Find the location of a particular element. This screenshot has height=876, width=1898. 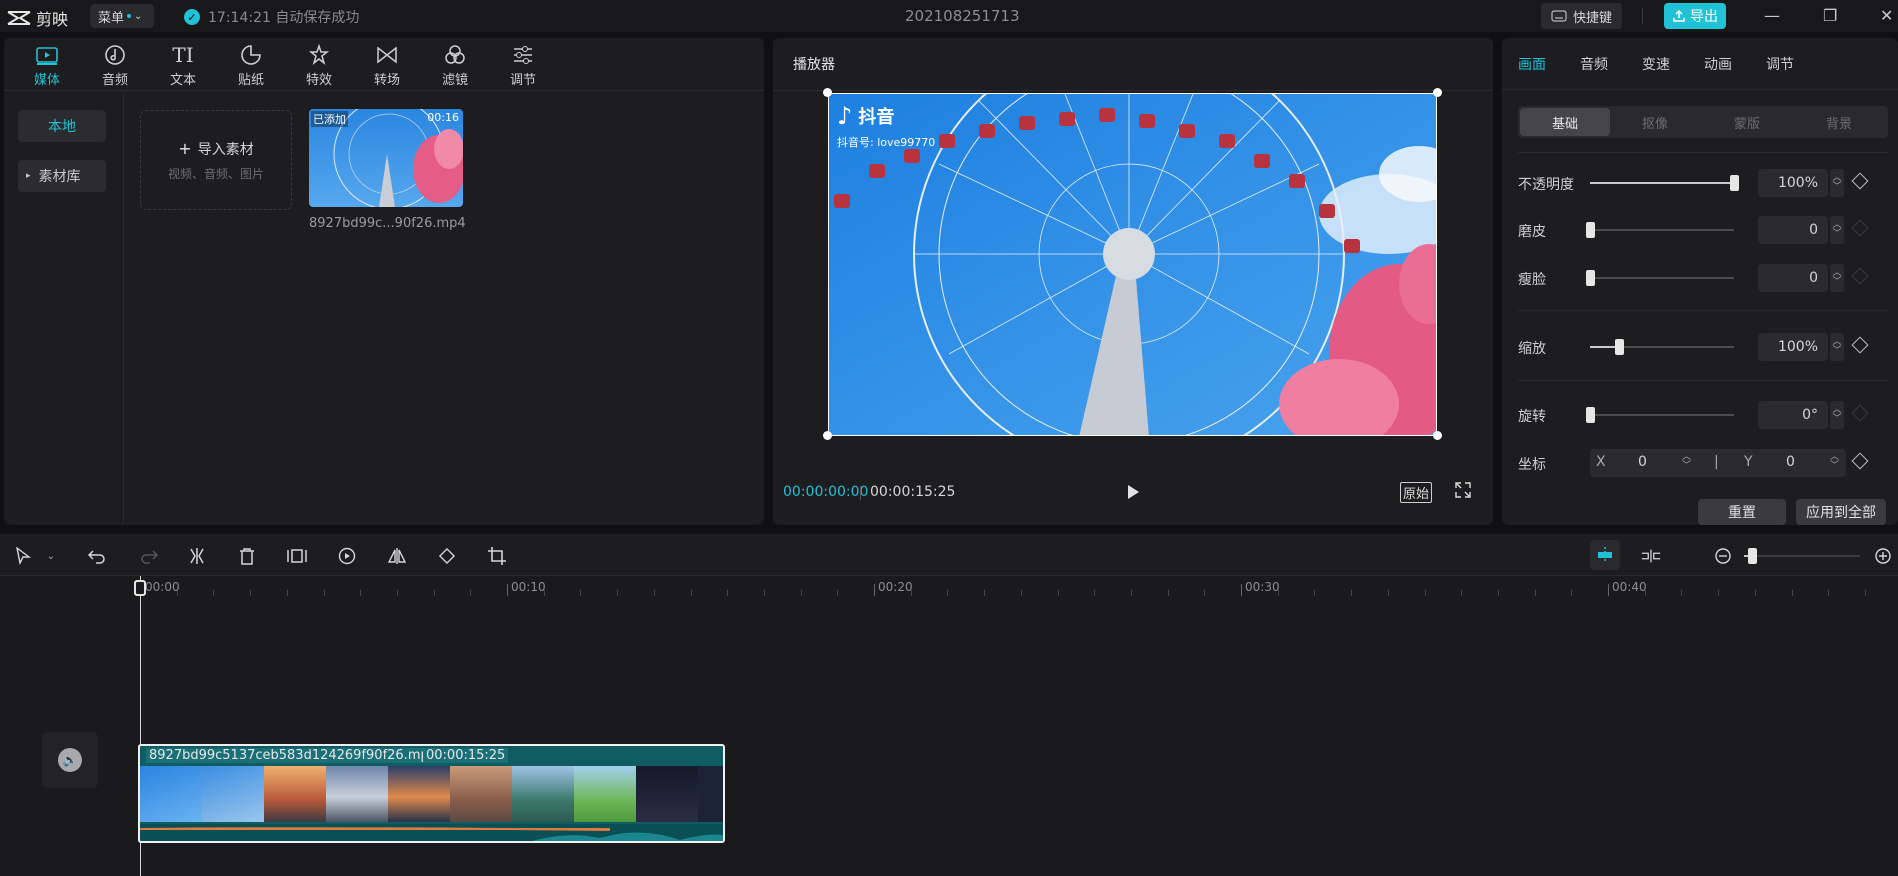

rotate-button is located at coordinates (447, 556).